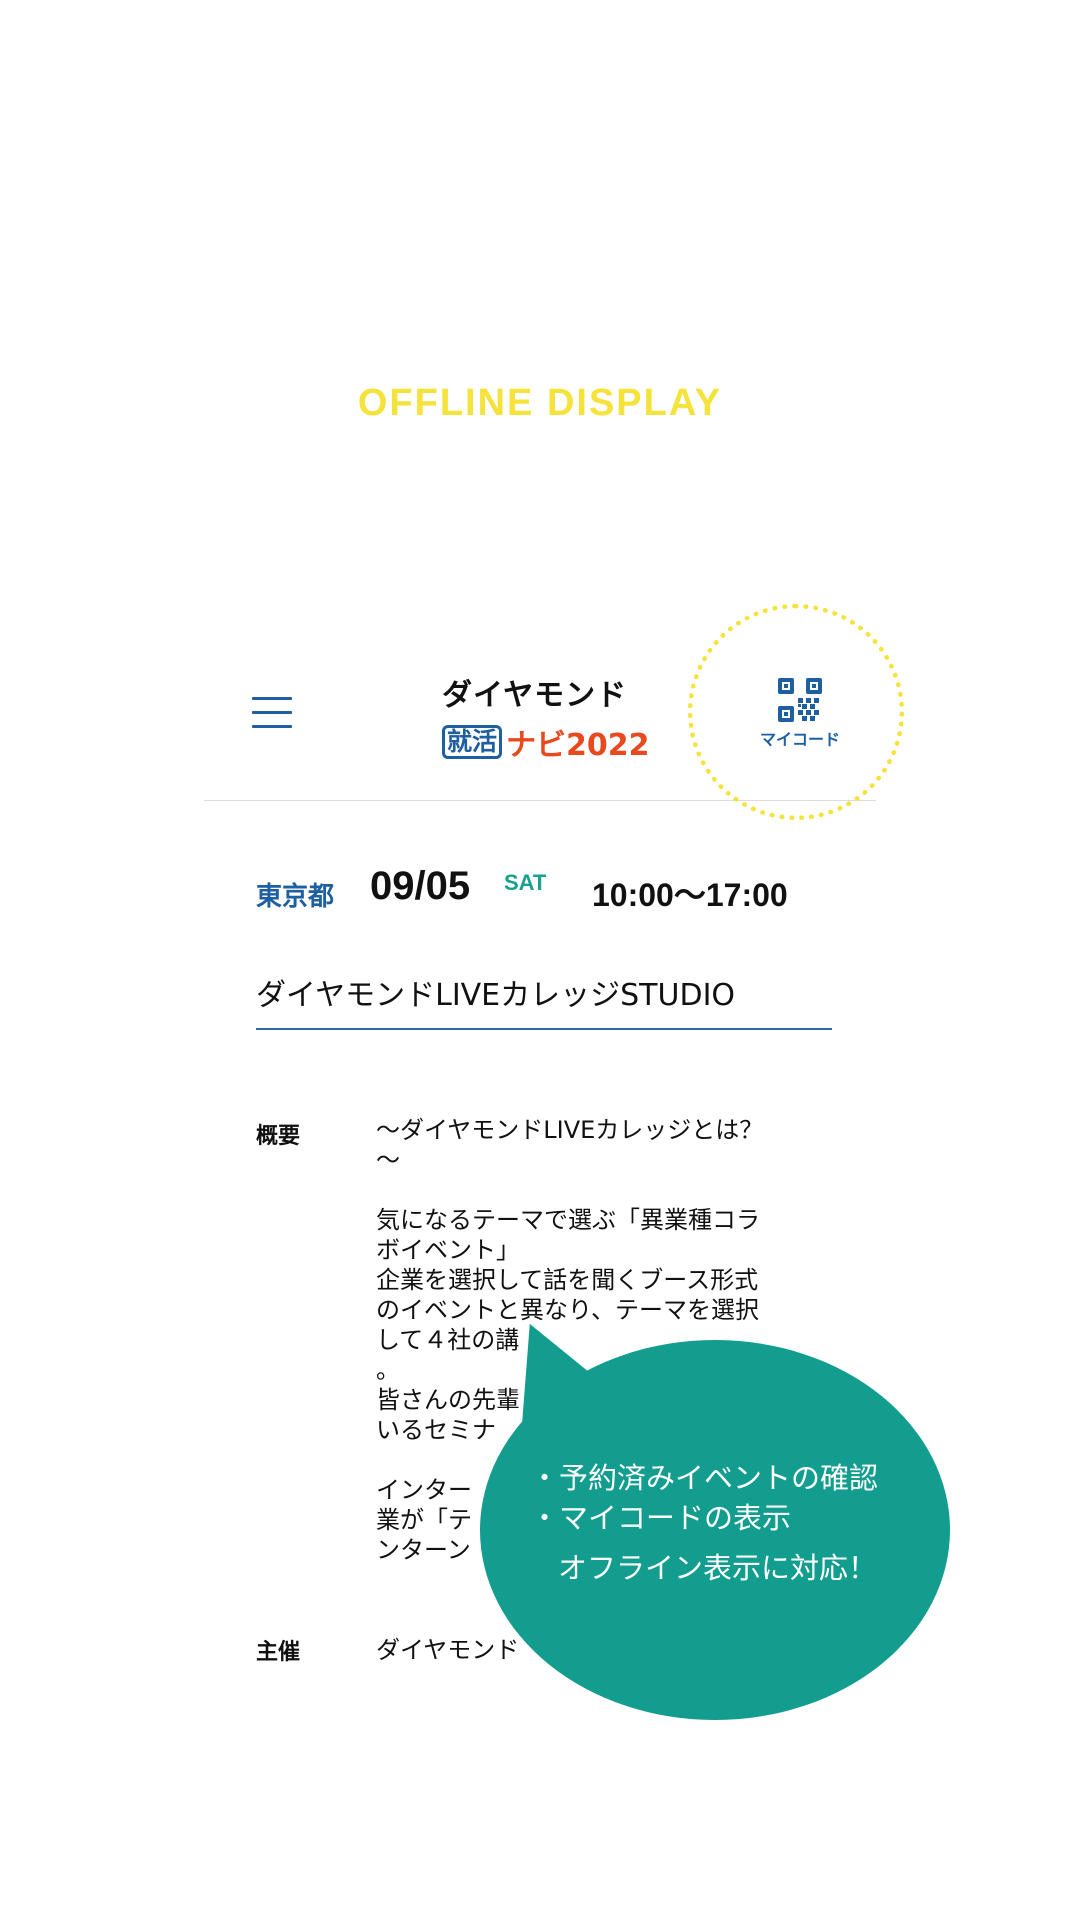  What do you see at coordinates (525, 882) in the screenshot?
I see `event-day-of-week: SAT` at bounding box center [525, 882].